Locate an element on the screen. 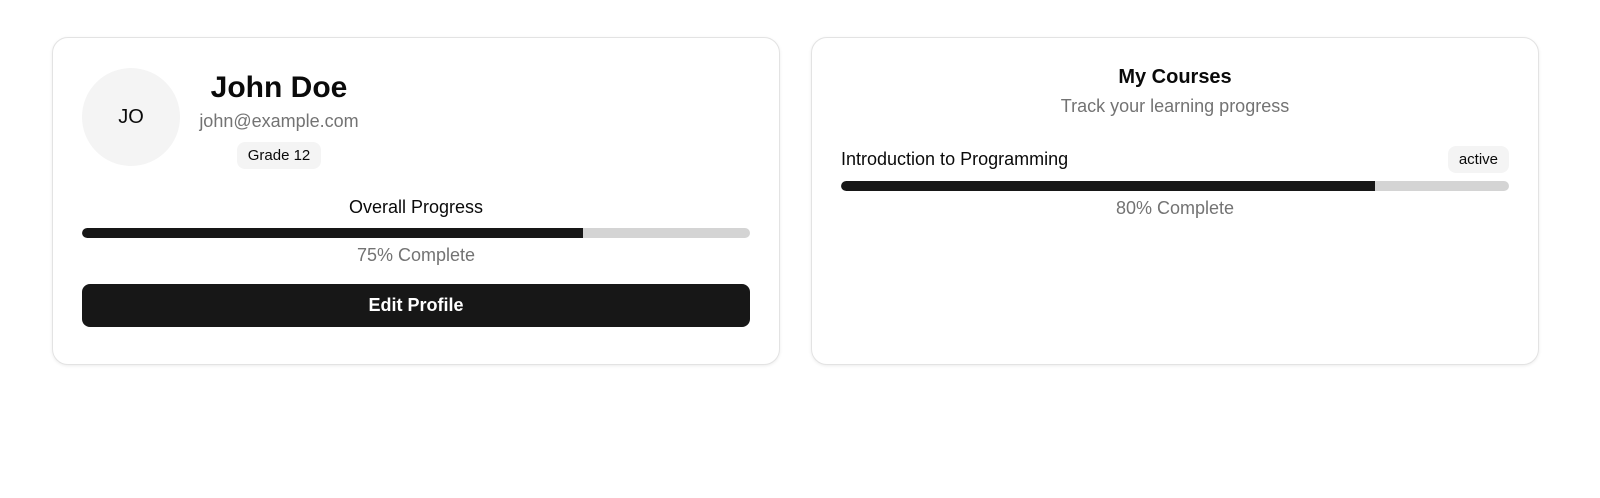 The height and width of the screenshot is (498, 1600). course-status-badge: active is located at coordinates (1478, 159).